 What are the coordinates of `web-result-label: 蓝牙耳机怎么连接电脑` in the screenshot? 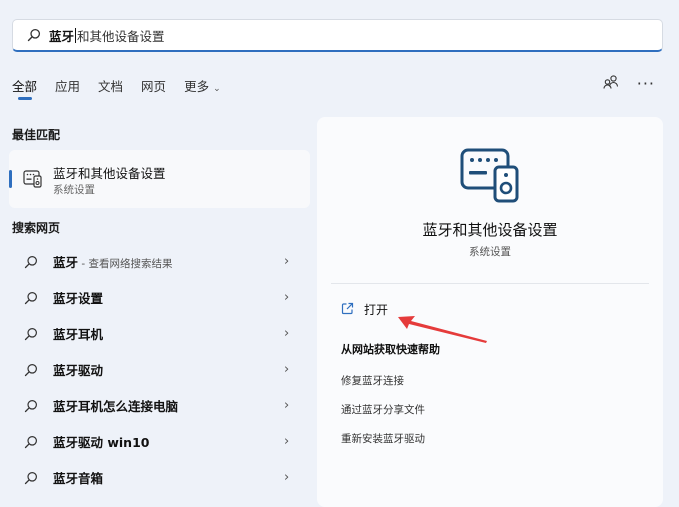 It's located at (116, 406).